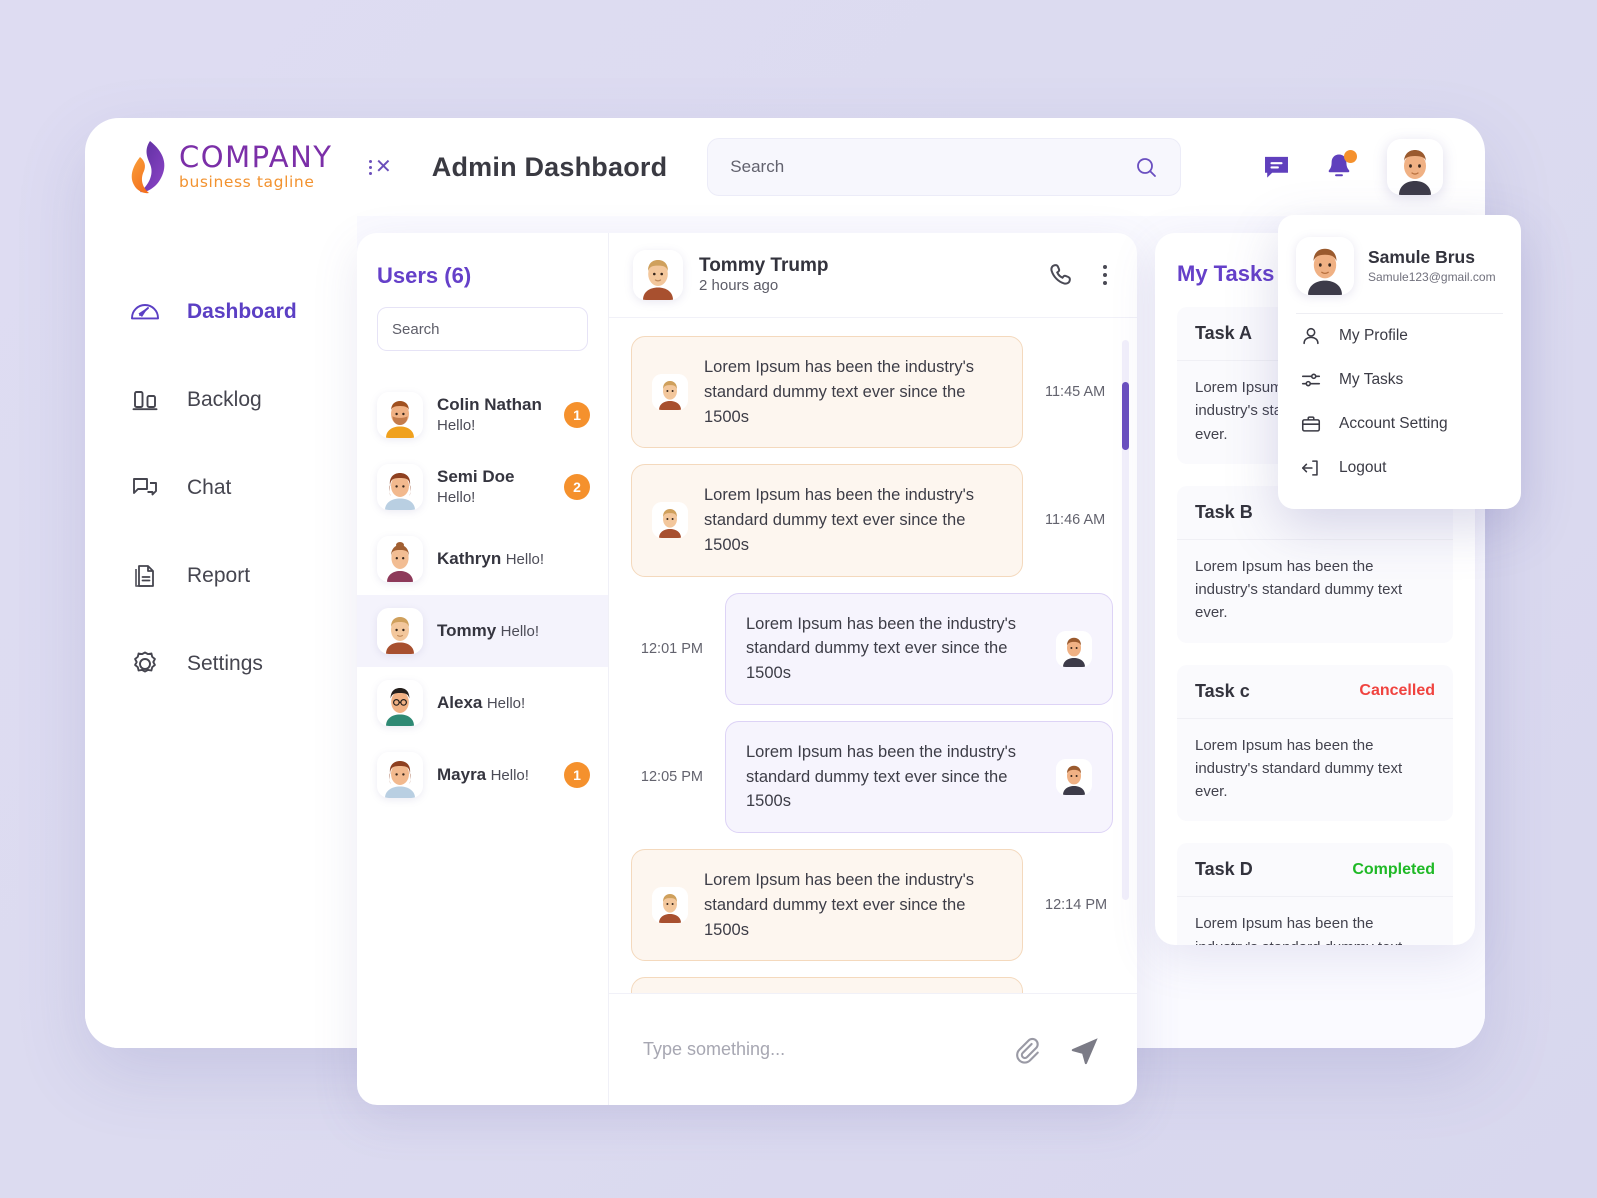 The image size is (1597, 1198). I want to click on dropdown-item-label: My Profile, so click(1373, 335).